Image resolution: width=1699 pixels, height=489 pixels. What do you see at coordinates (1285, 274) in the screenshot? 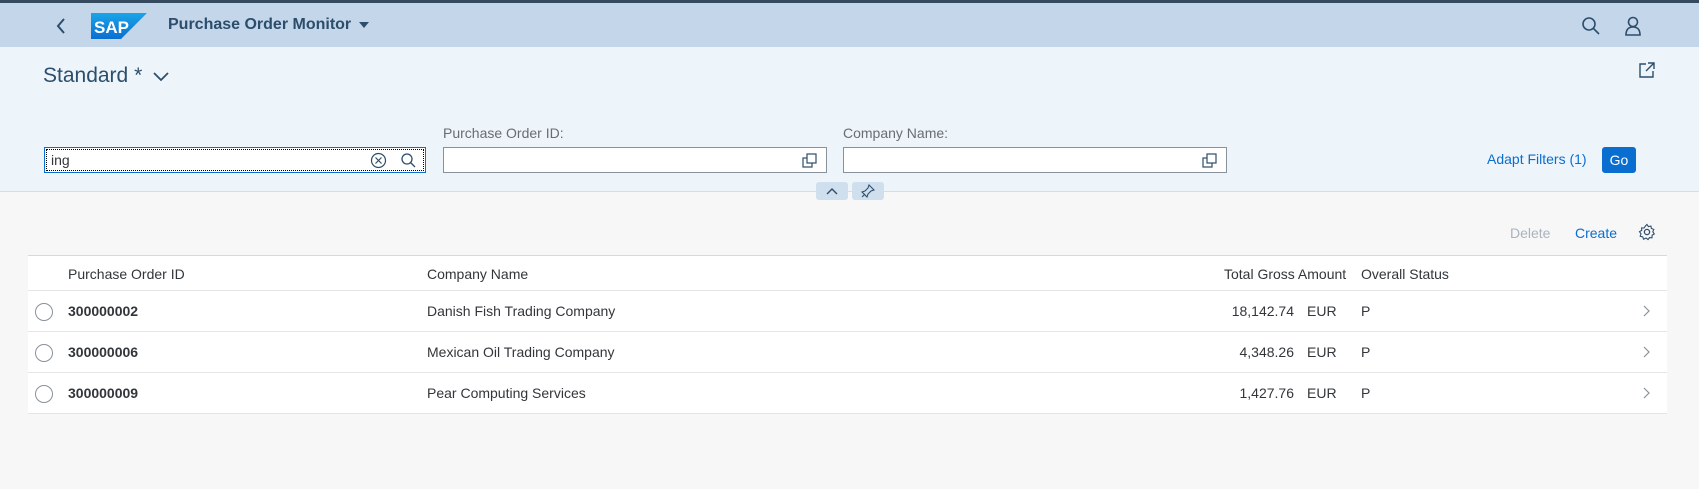
I see `column-header-total-gross-amount: Total Gross Amount` at bounding box center [1285, 274].